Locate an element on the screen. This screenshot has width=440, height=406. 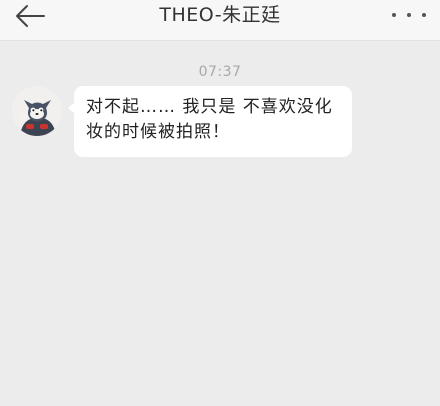
message-timestamp: 07:37 is located at coordinates (220, 72).